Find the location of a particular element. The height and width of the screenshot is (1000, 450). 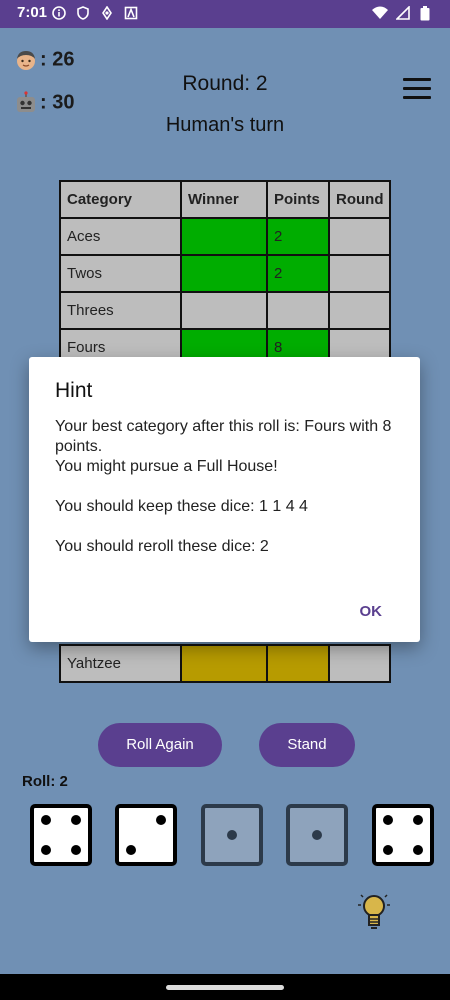

signal-icon is located at coordinates (403, 13).